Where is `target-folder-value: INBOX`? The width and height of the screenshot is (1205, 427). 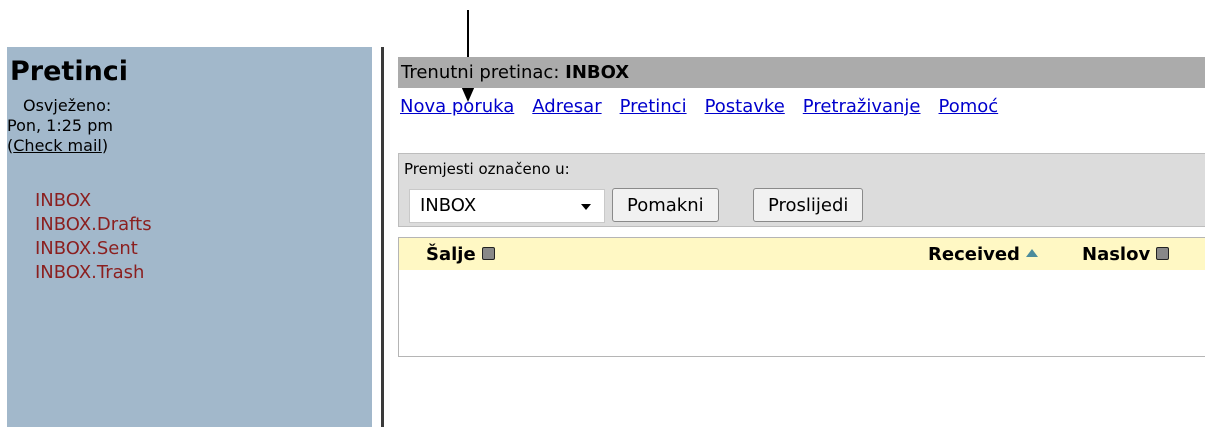
target-folder-value: INBOX is located at coordinates (448, 205).